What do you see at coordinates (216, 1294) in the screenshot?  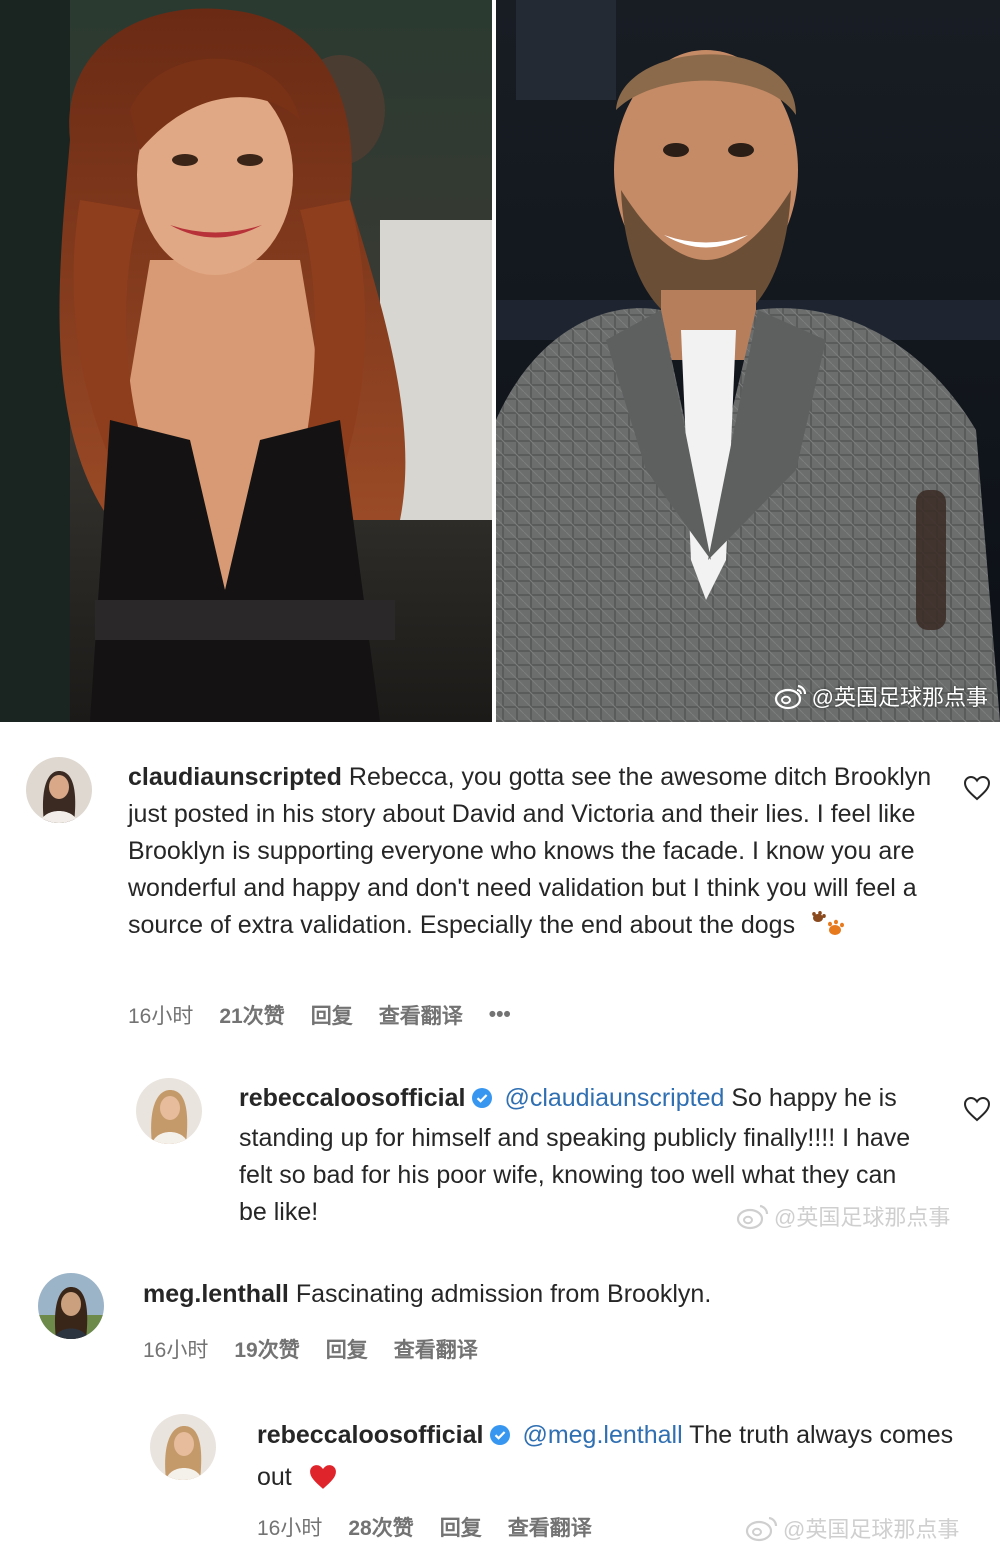 I see `username: meg.lenthall` at bounding box center [216, 1294].